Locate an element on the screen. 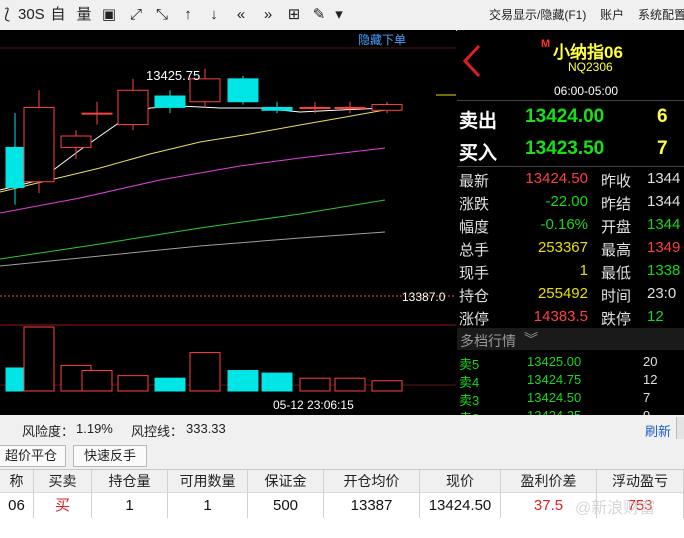 This screenshot has height=538, width=684. draw-box-icon: ▣ is located at coordinates (109, 15).